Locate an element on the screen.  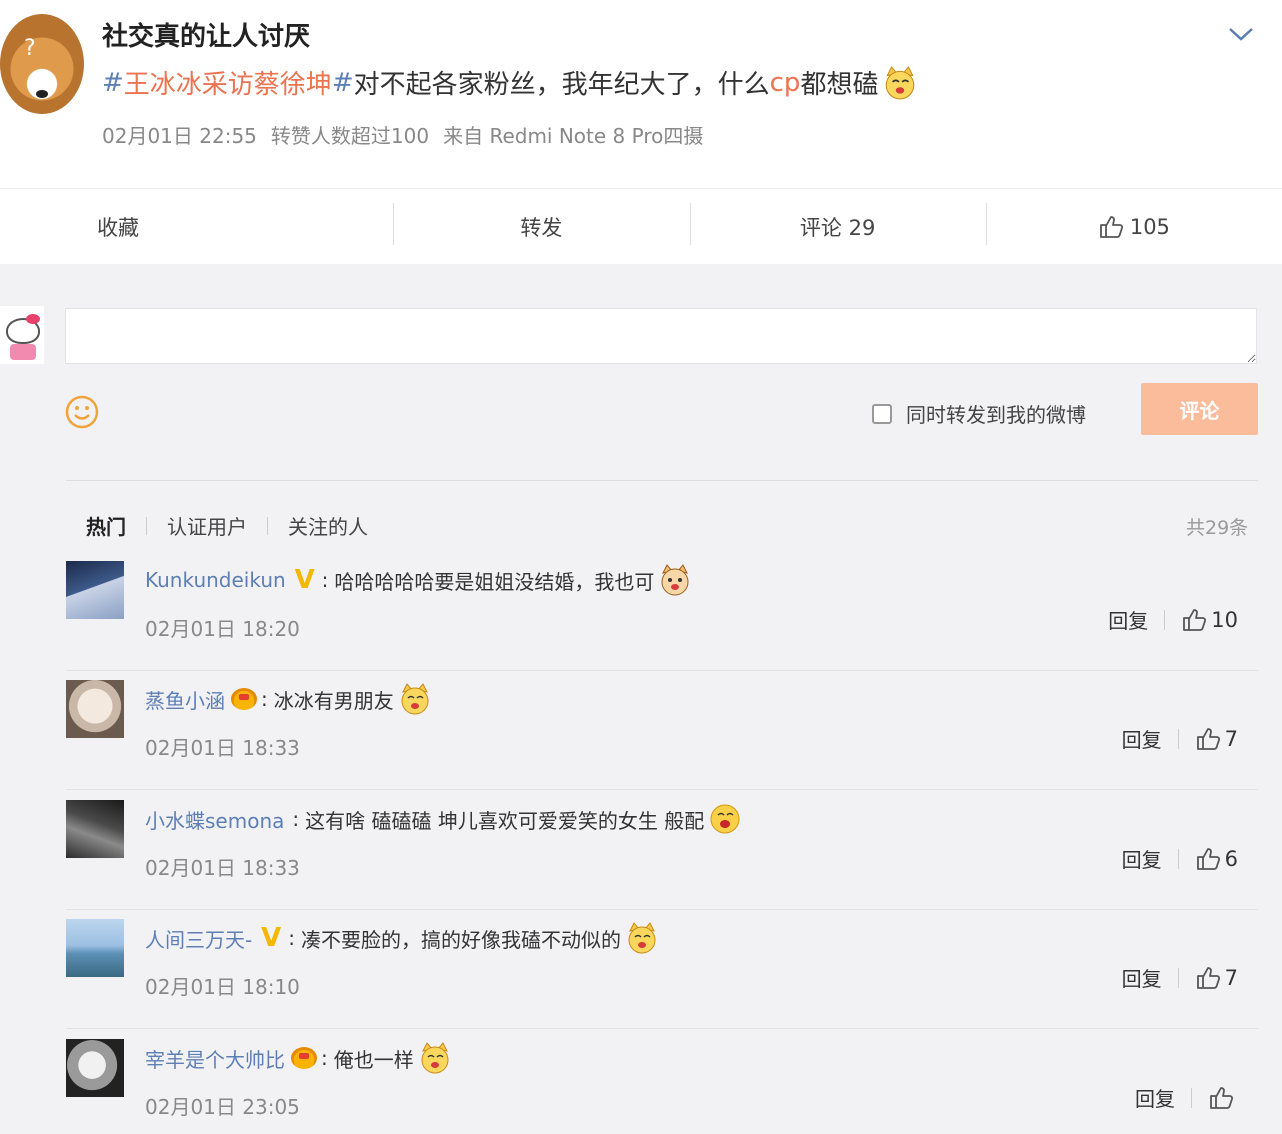
comment-time: 02月01日 18:20 is located at coordinates (222, 629).